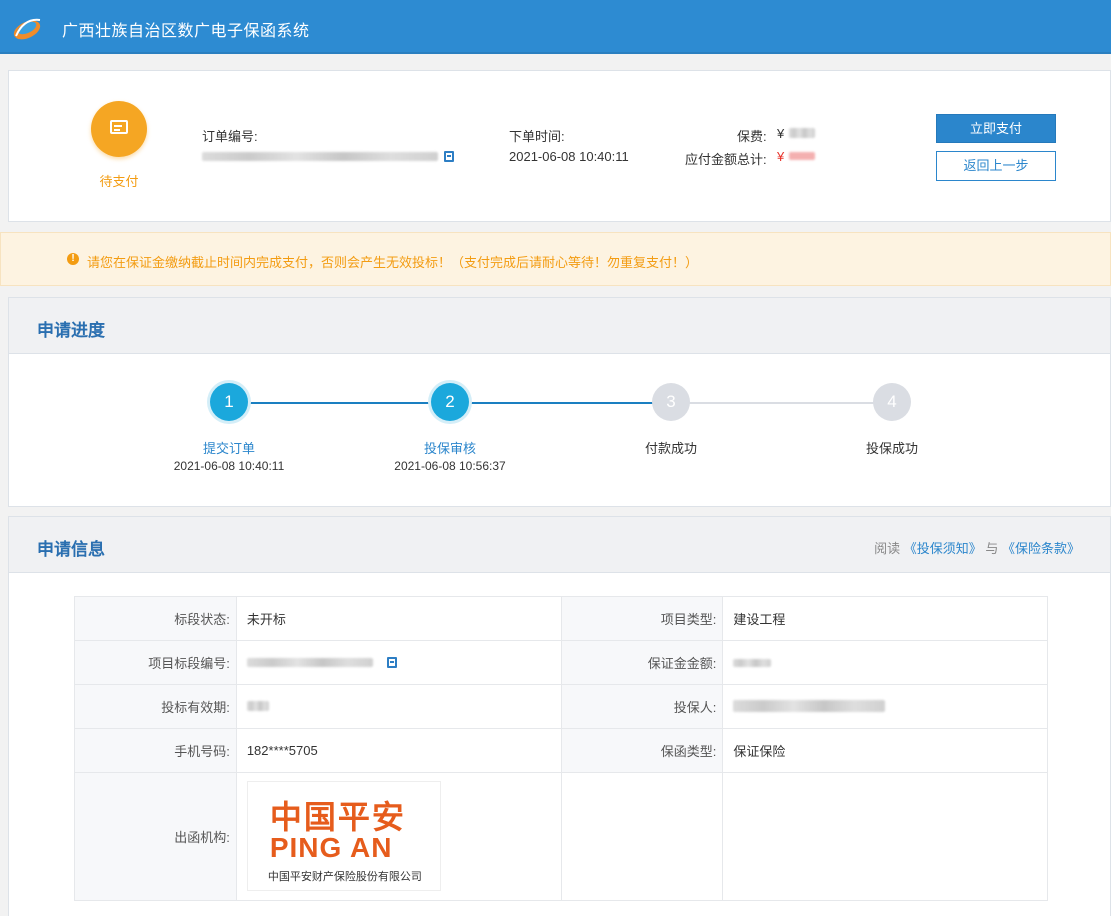  Describe the element at coordinates (398, 750) in the screenshot. I see `phone-value: 182****5705` at that location.